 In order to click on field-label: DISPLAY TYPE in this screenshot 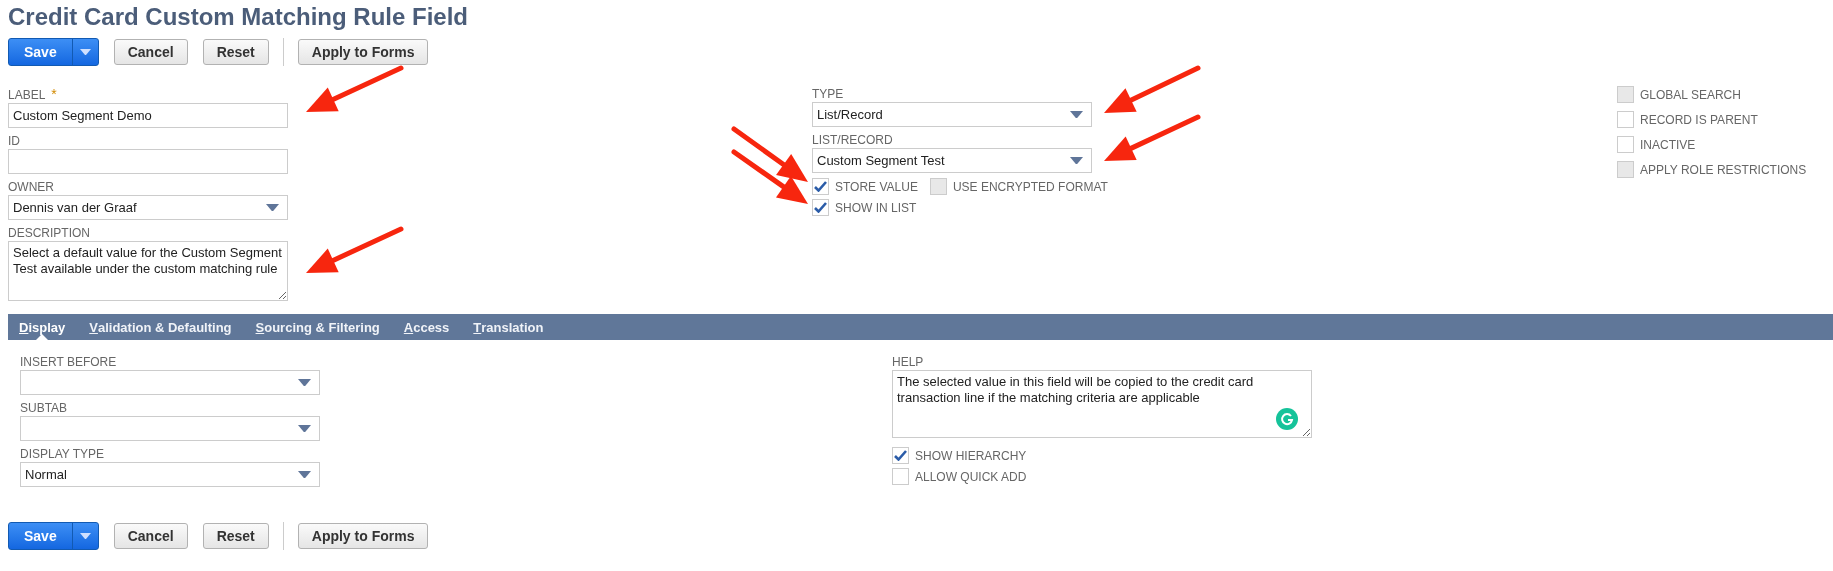, I will do `click(62, 454)`.